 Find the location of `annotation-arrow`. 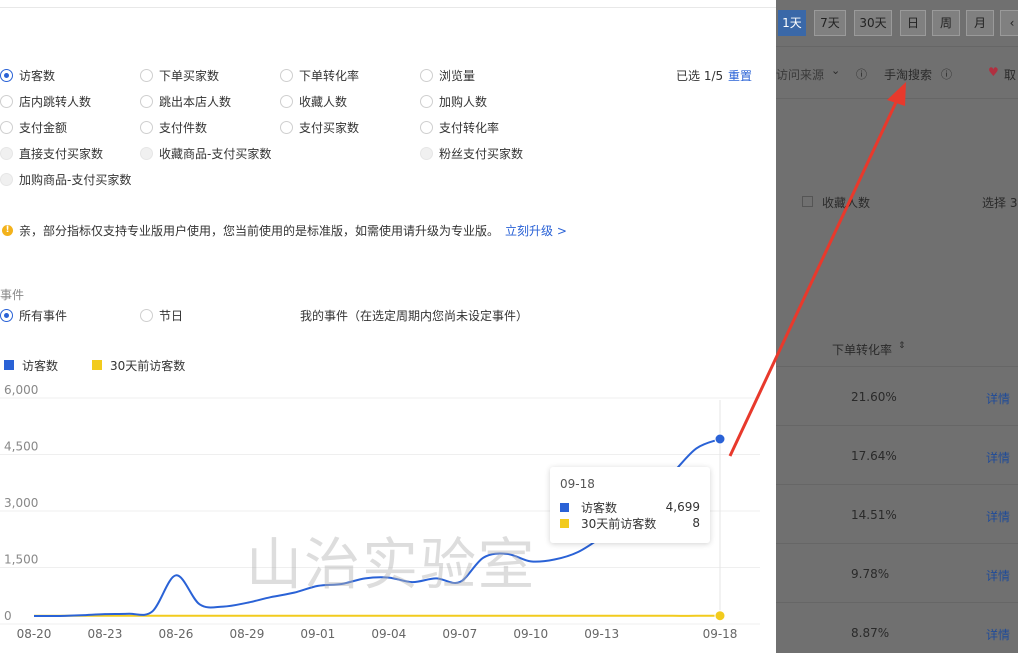

annotation-arrow is located at coordinates (817, 269).